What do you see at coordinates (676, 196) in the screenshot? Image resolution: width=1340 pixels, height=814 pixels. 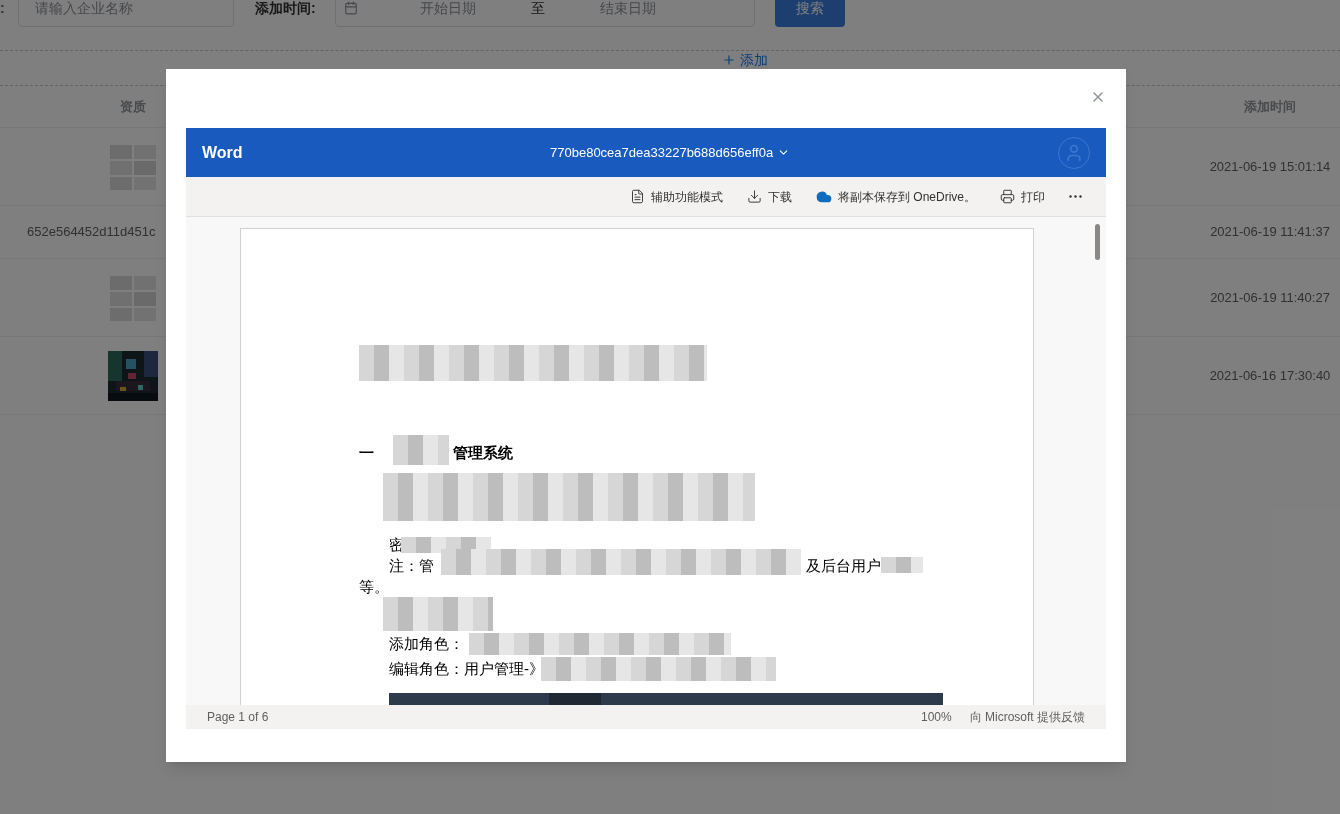 I see `toolbar-button: 辅助功能模式` at bounding box center [676, 196].